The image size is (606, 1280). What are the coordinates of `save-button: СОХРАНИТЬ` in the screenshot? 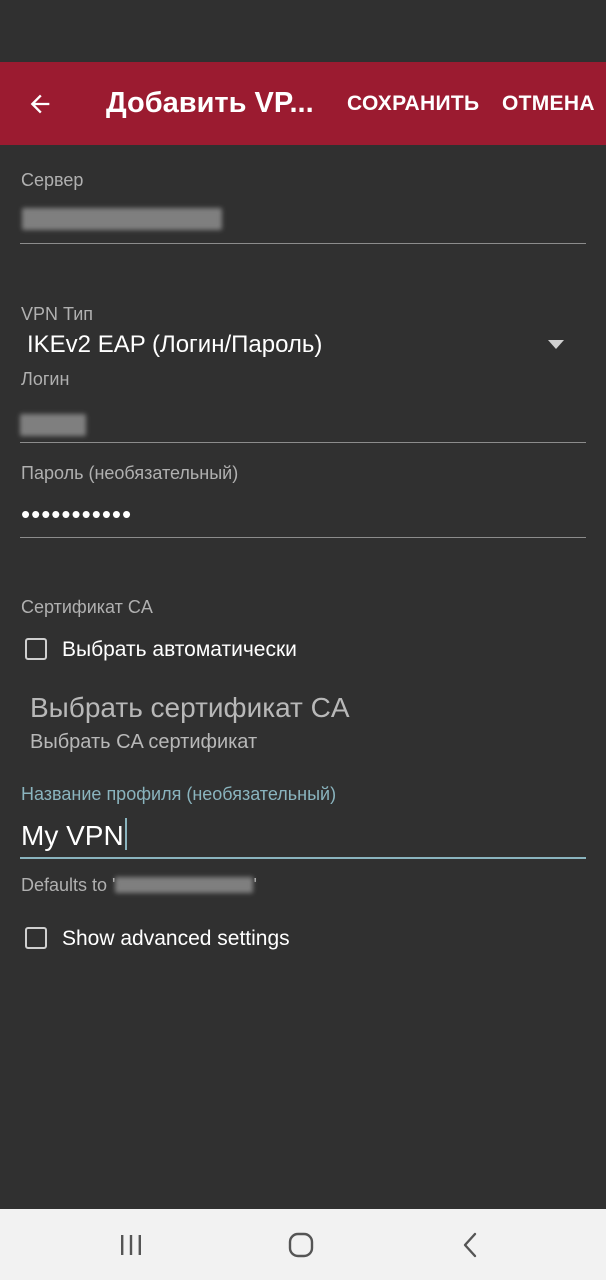 It's located at (413, 103).